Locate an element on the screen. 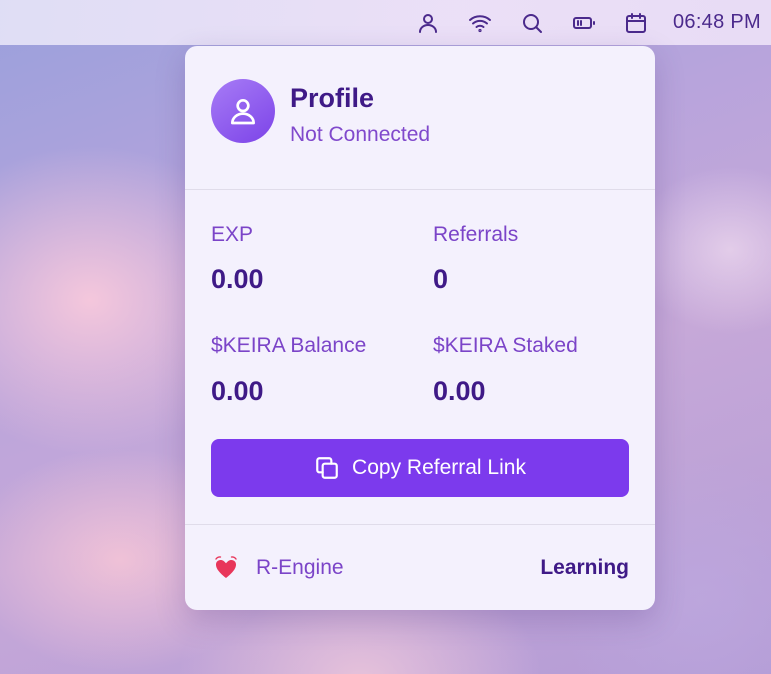 Image resolution: width=771 pixels, height=674 pixels. balance-value: 0.00 is located at coordinates (237, 391).